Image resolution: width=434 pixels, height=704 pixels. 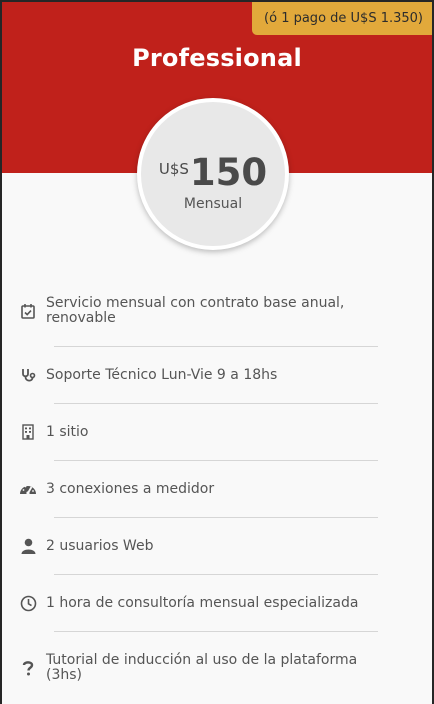 What do you see at coordinates (130, 488) in the screenshot?
I see `feature-text: 3 conexiones a medidor` at bounding box center [130, 488].